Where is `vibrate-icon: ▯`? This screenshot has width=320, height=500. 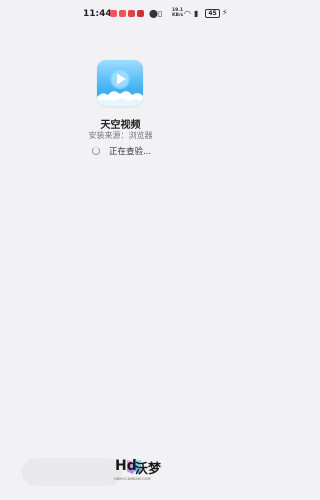 vibrate-icon: ▯ is located at coordinates (160, 13).